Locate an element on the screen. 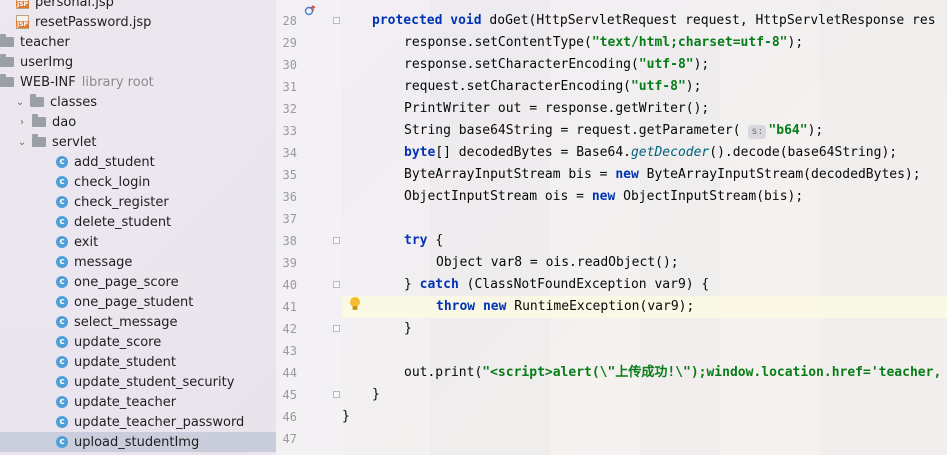 The width and height of the screenshot is (947, 455). tree-item-label: upload_studentImg is located at coordinates (137, 442).